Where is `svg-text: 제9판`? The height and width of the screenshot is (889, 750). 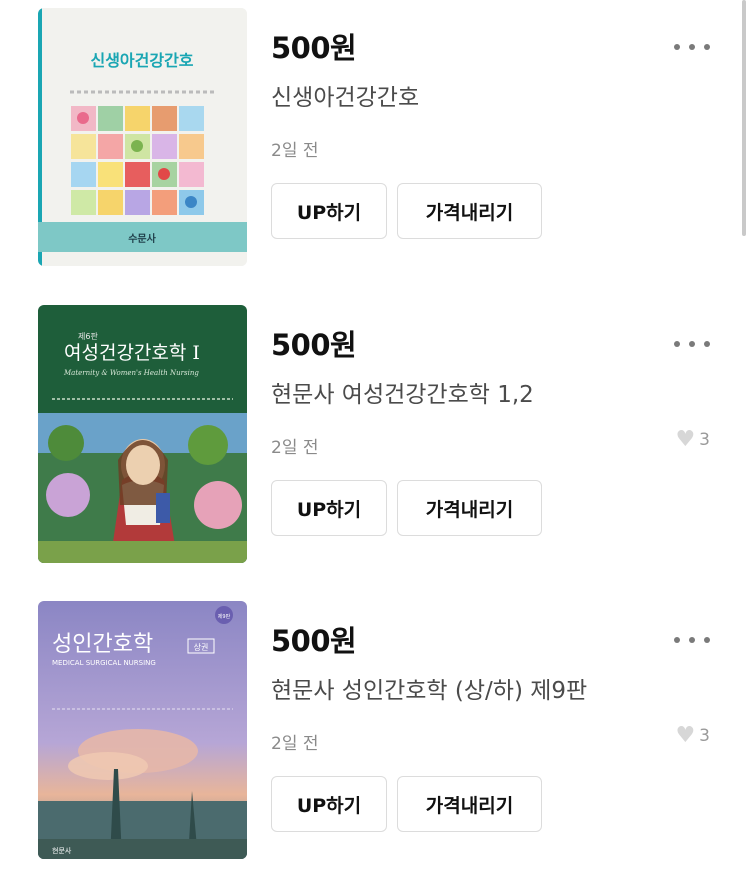
svg-text: 제9판 is located at coordinates (224, 616).